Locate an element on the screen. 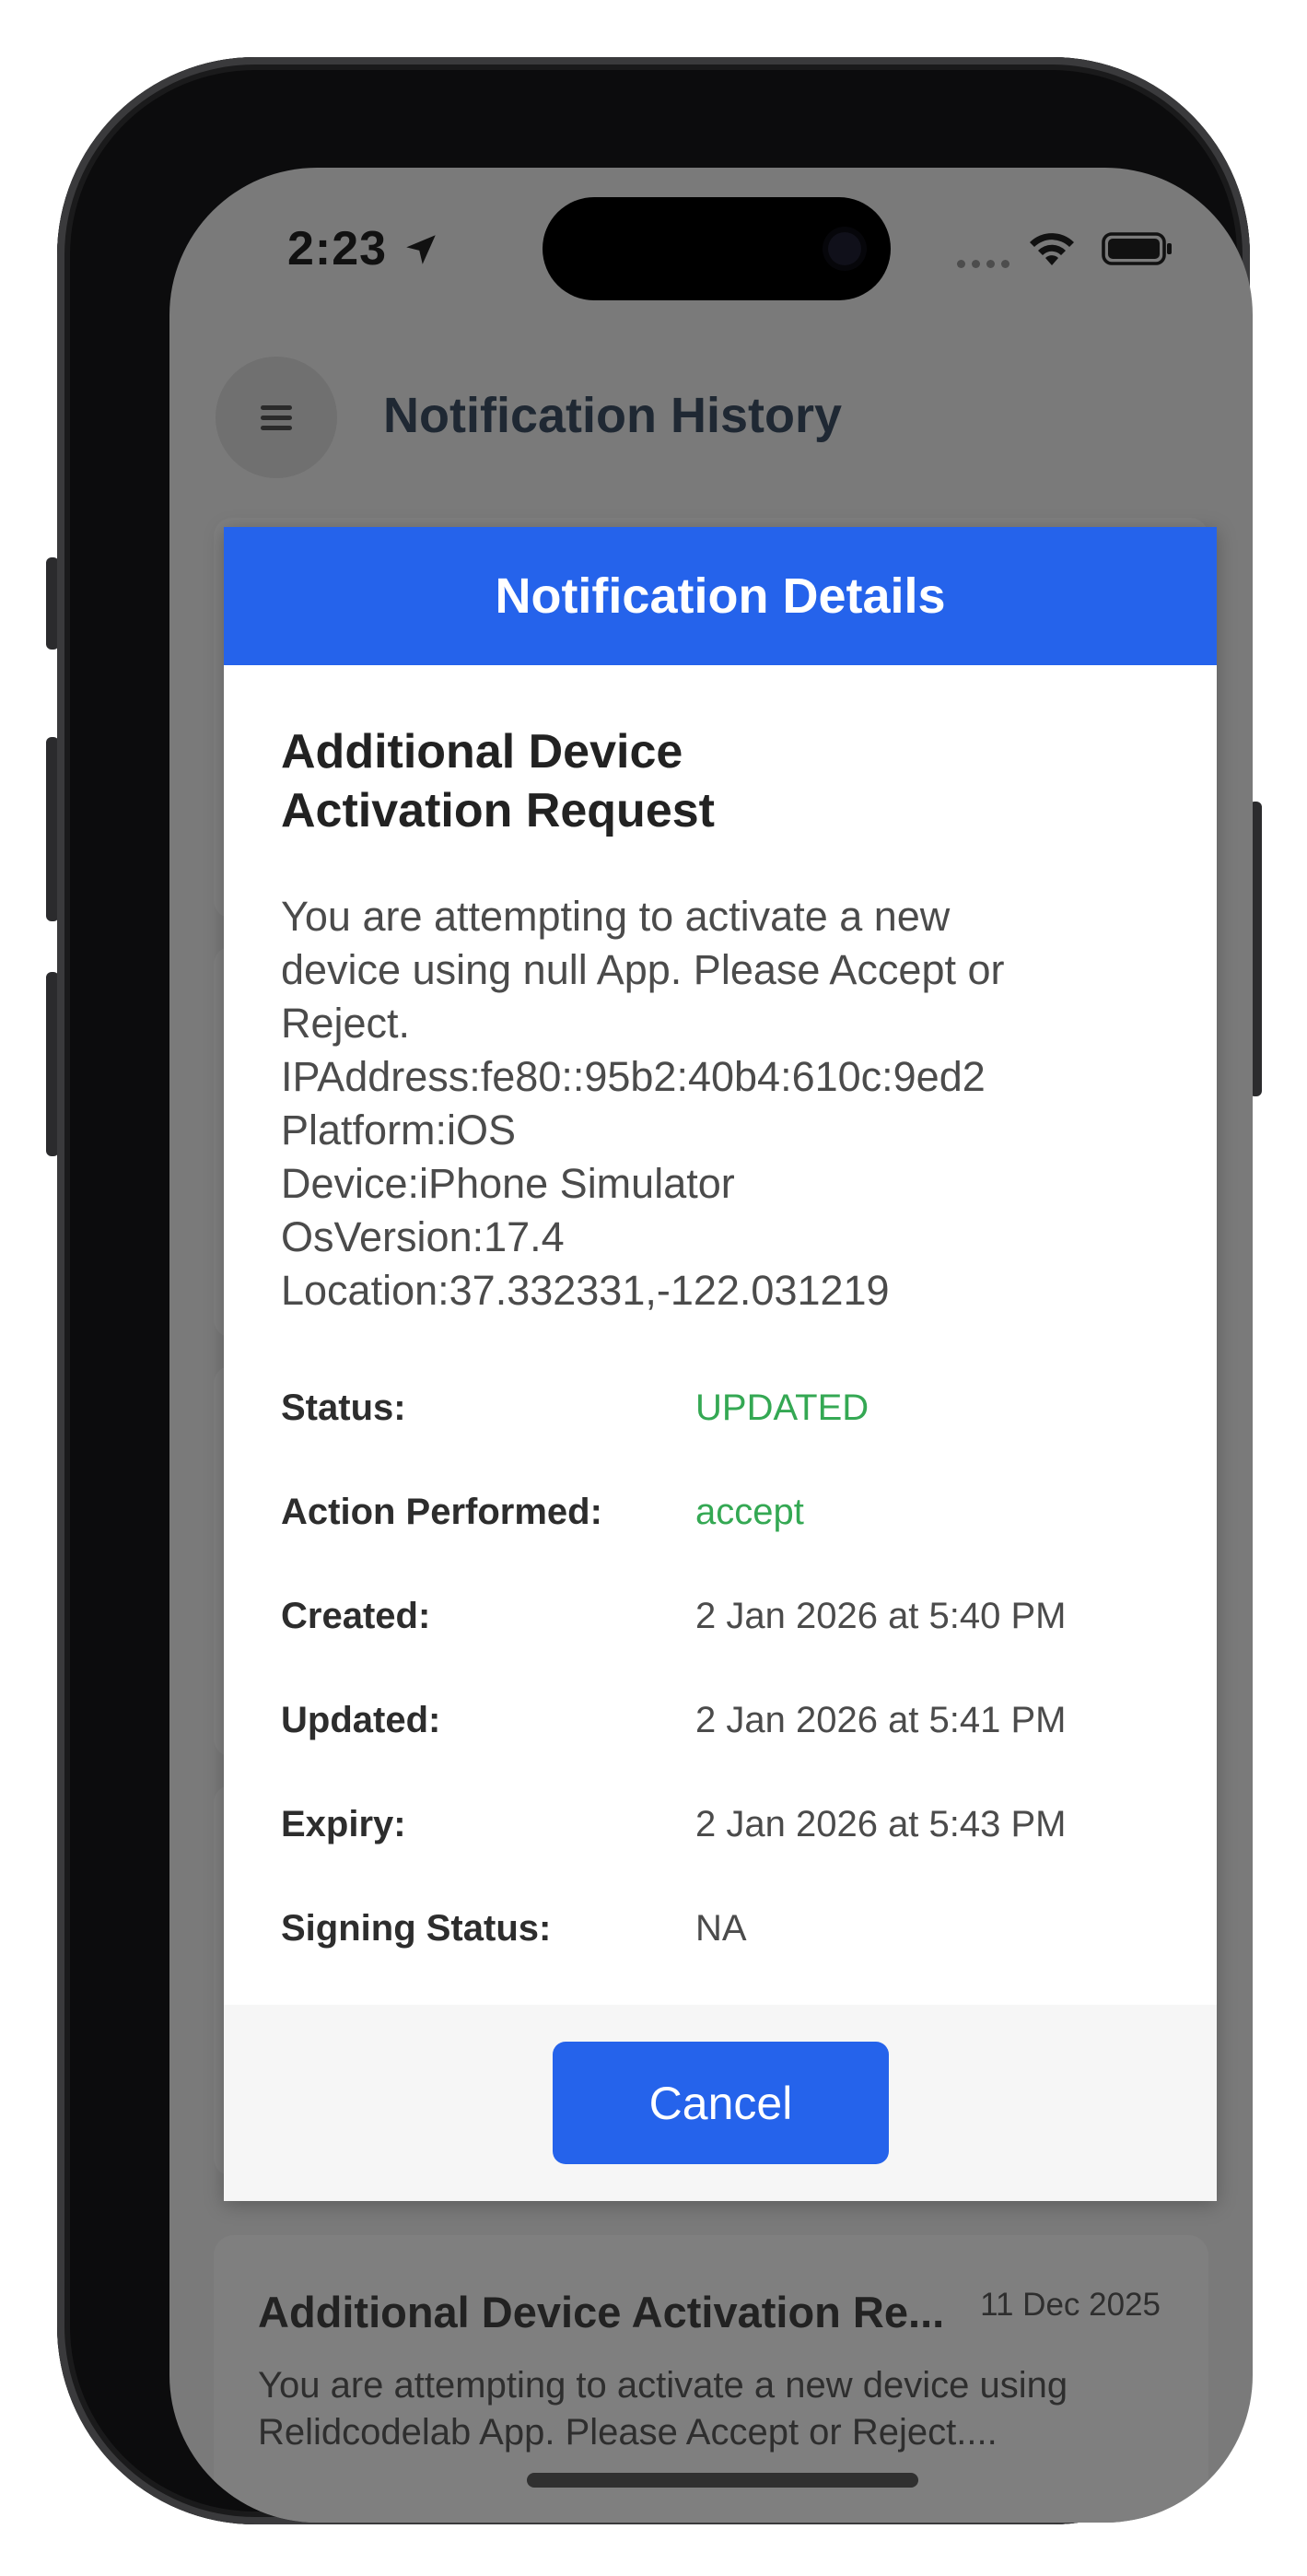  message-line: Platform:iOS is located at coordinates (399, 1130).